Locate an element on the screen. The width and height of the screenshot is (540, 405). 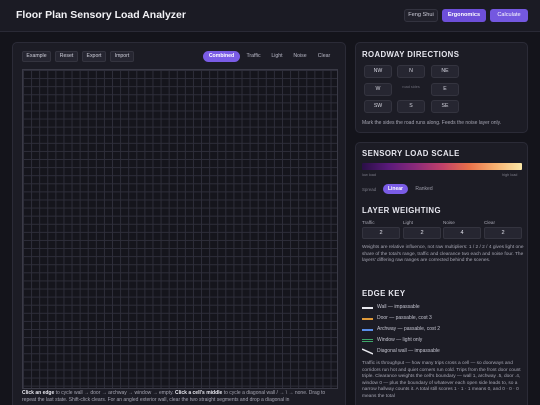
scale-high-label: high load is located at coordinates (510, 175).